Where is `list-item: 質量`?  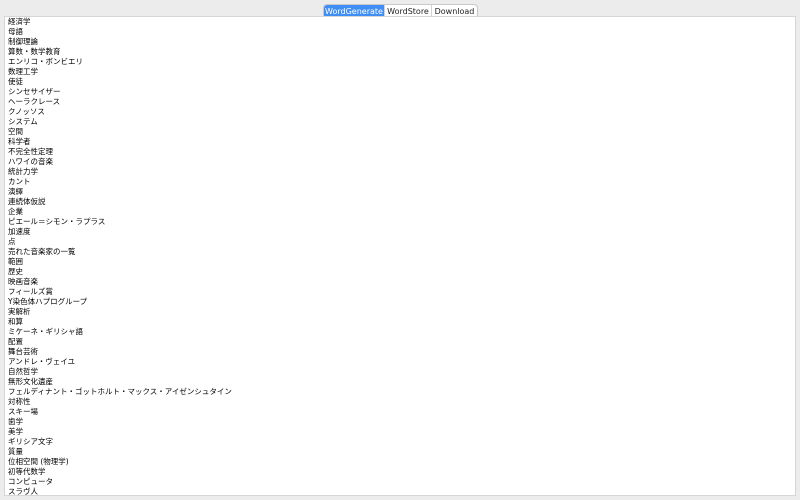
list-item: 質量 is located at coordinates (401, 452).